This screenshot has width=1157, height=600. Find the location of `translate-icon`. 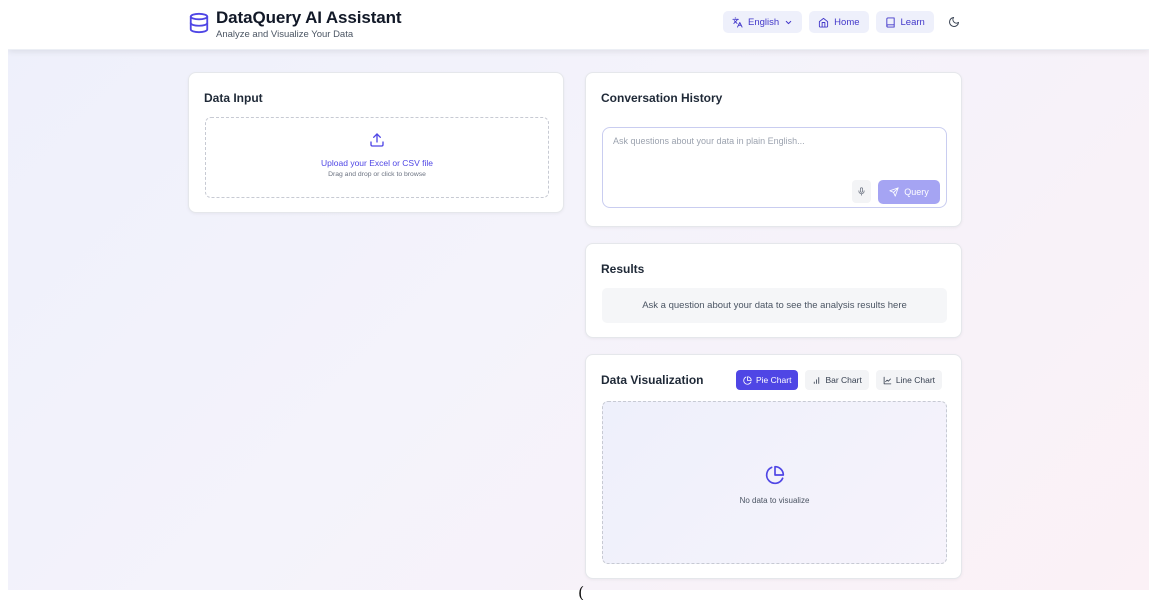

translate-icon is located at coordinates (737, 22).